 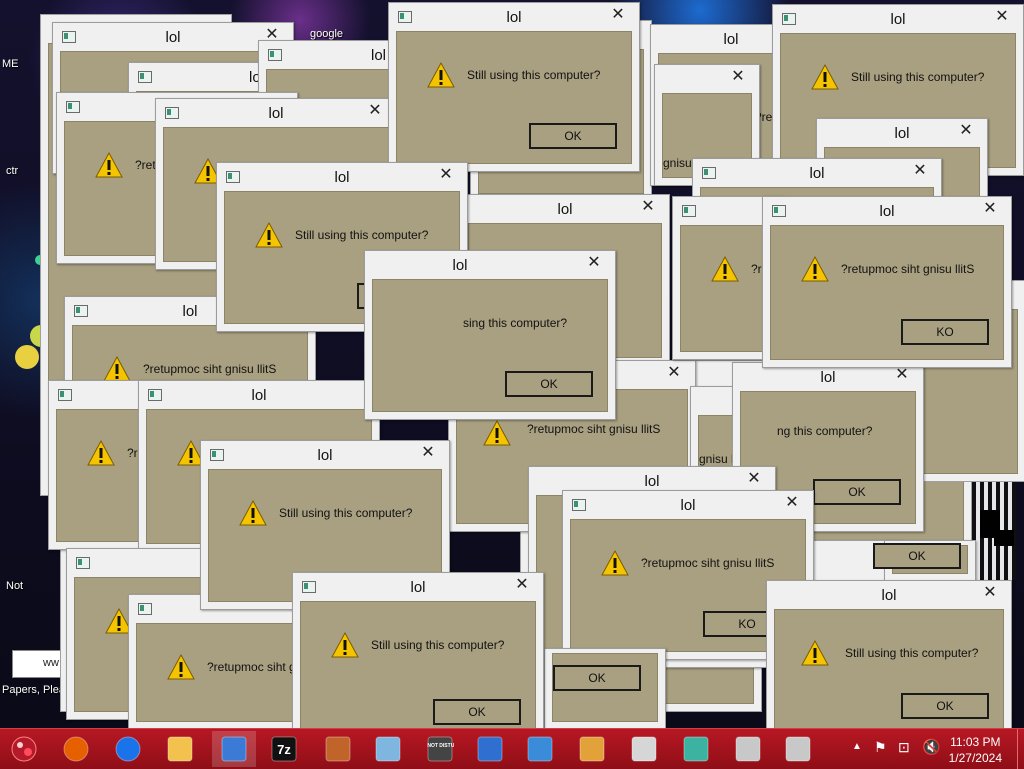 I want to click on network-icon: ⊡, so click(x=904, y=747).